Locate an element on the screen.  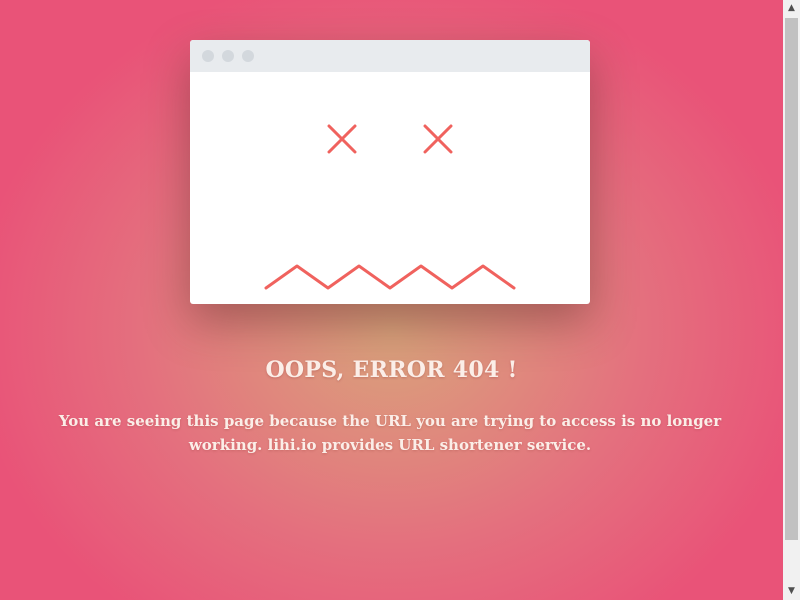
right-x-eye-icon is located at coordinates (438, 139).